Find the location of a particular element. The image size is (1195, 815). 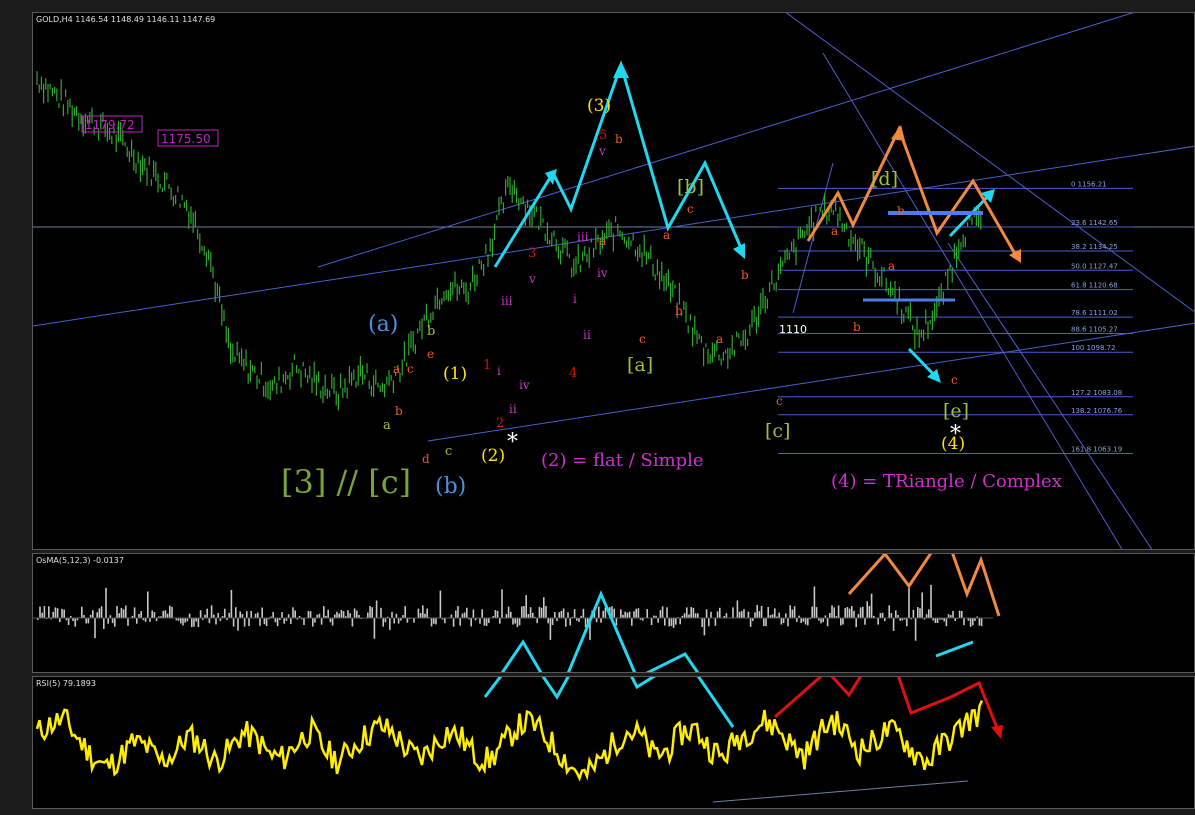

wave-label: (b) is located at coordinates (450, 486).